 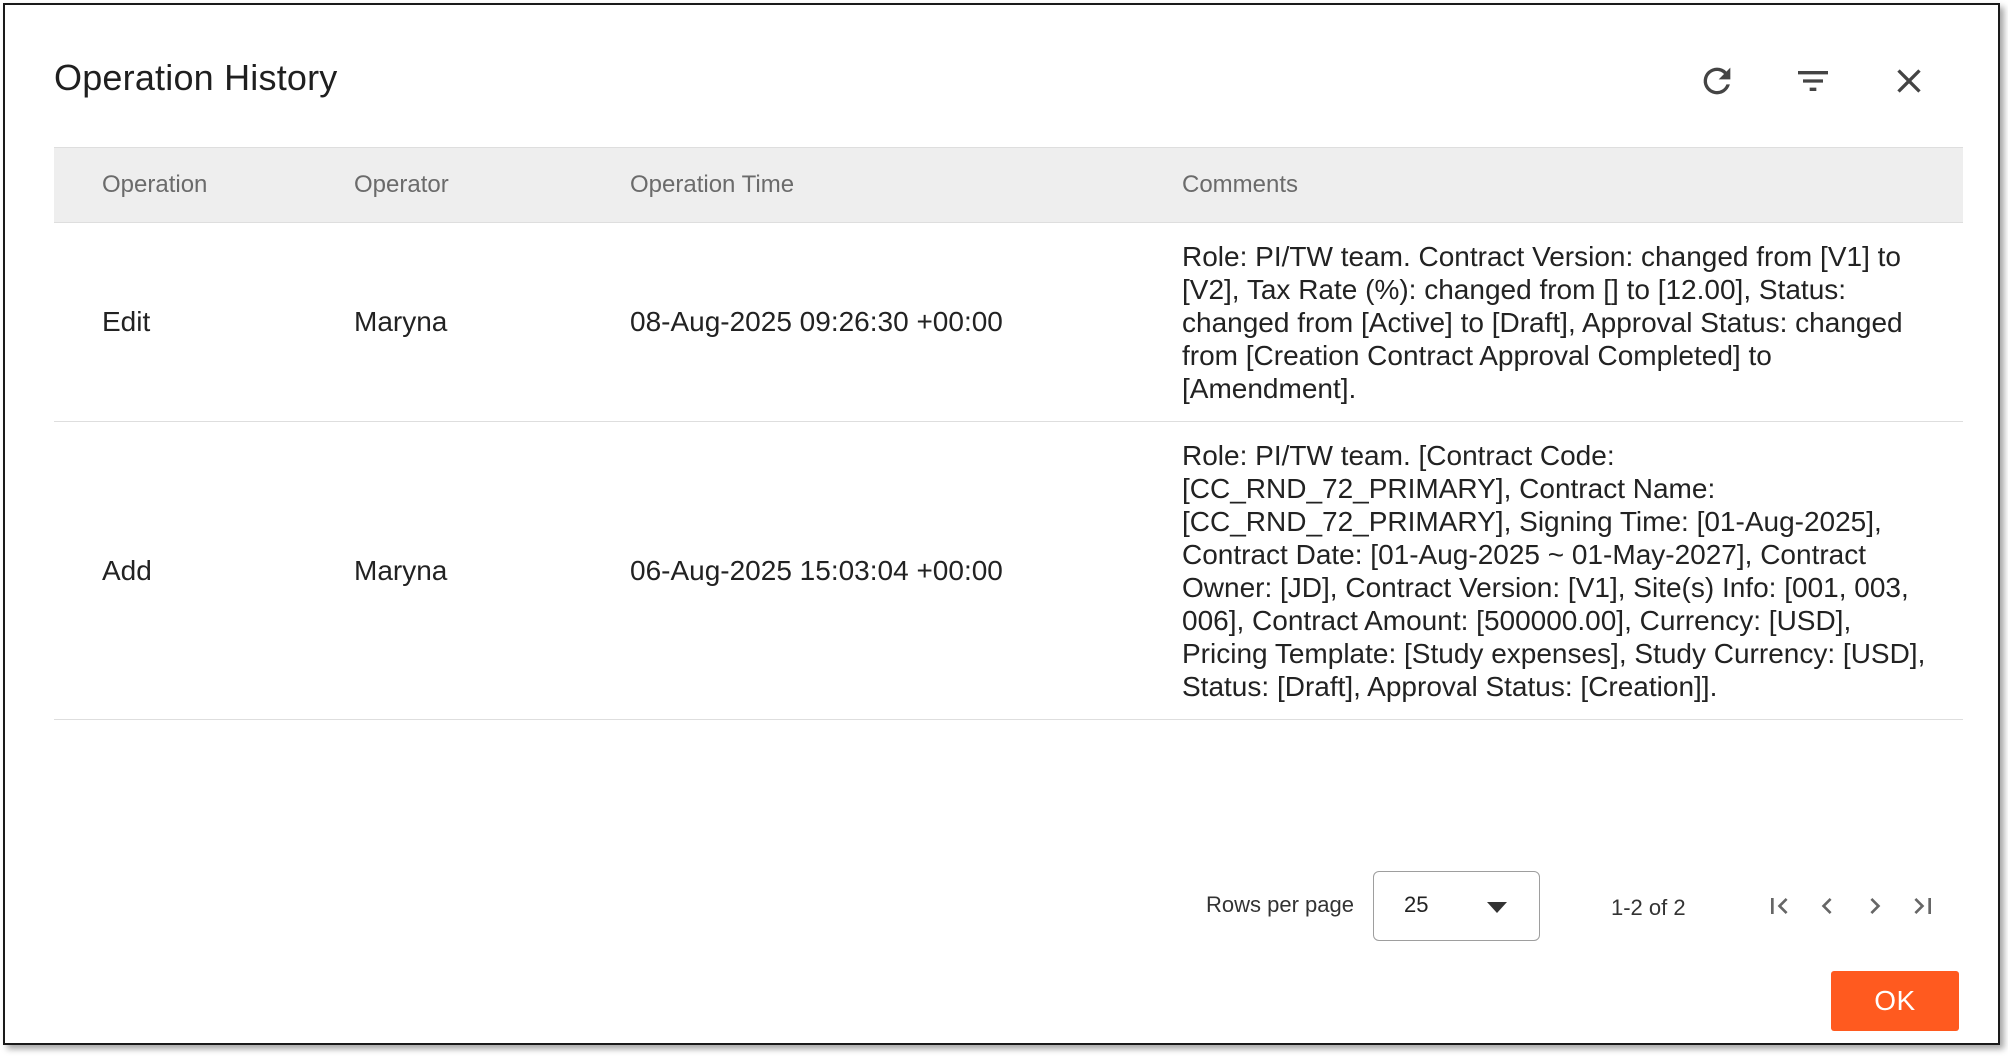 What do you see at coordinates (1813, 81) in the screenshot?
I see `filter-icon` at bounding box center [1813, 81].